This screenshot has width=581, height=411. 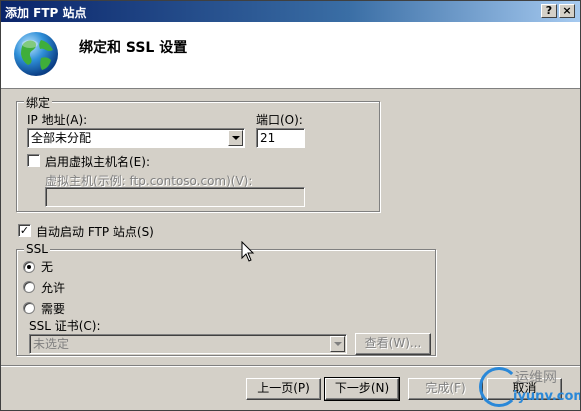 I want to click on title-bar: 添加 FTP 站点 ? ×, so click(x=290, y=11).